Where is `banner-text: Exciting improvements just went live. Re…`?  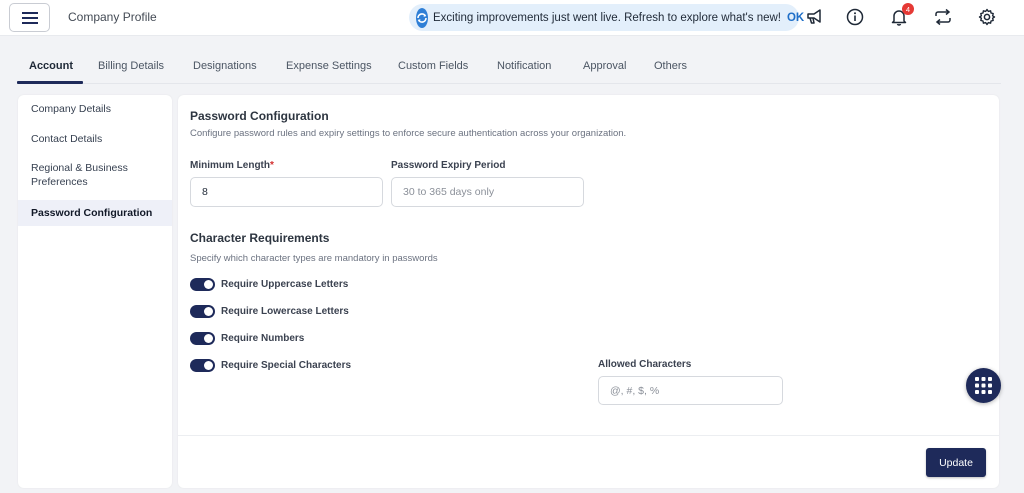 banner-text: Exciting improvements just went live. Re… is located at coordinates (607, 17).